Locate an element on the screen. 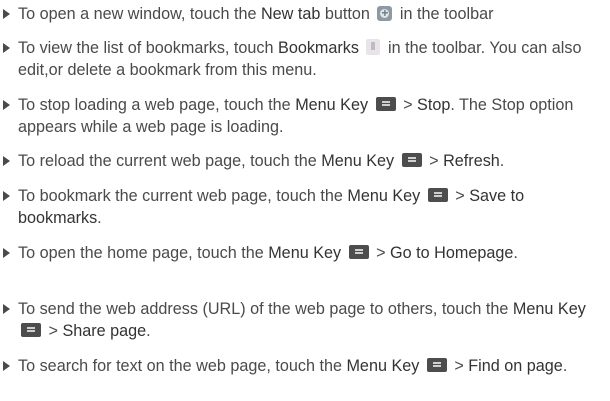 Image resolution: width=610 pixels, height=401 pixels. ui-term: Refresh is located at coordinates (471, 161).